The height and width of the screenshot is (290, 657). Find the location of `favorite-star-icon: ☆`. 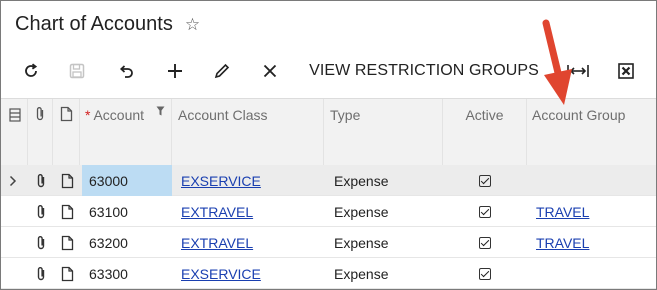

favorite-star-icon: ☆ is located at coordinates (192, 24).